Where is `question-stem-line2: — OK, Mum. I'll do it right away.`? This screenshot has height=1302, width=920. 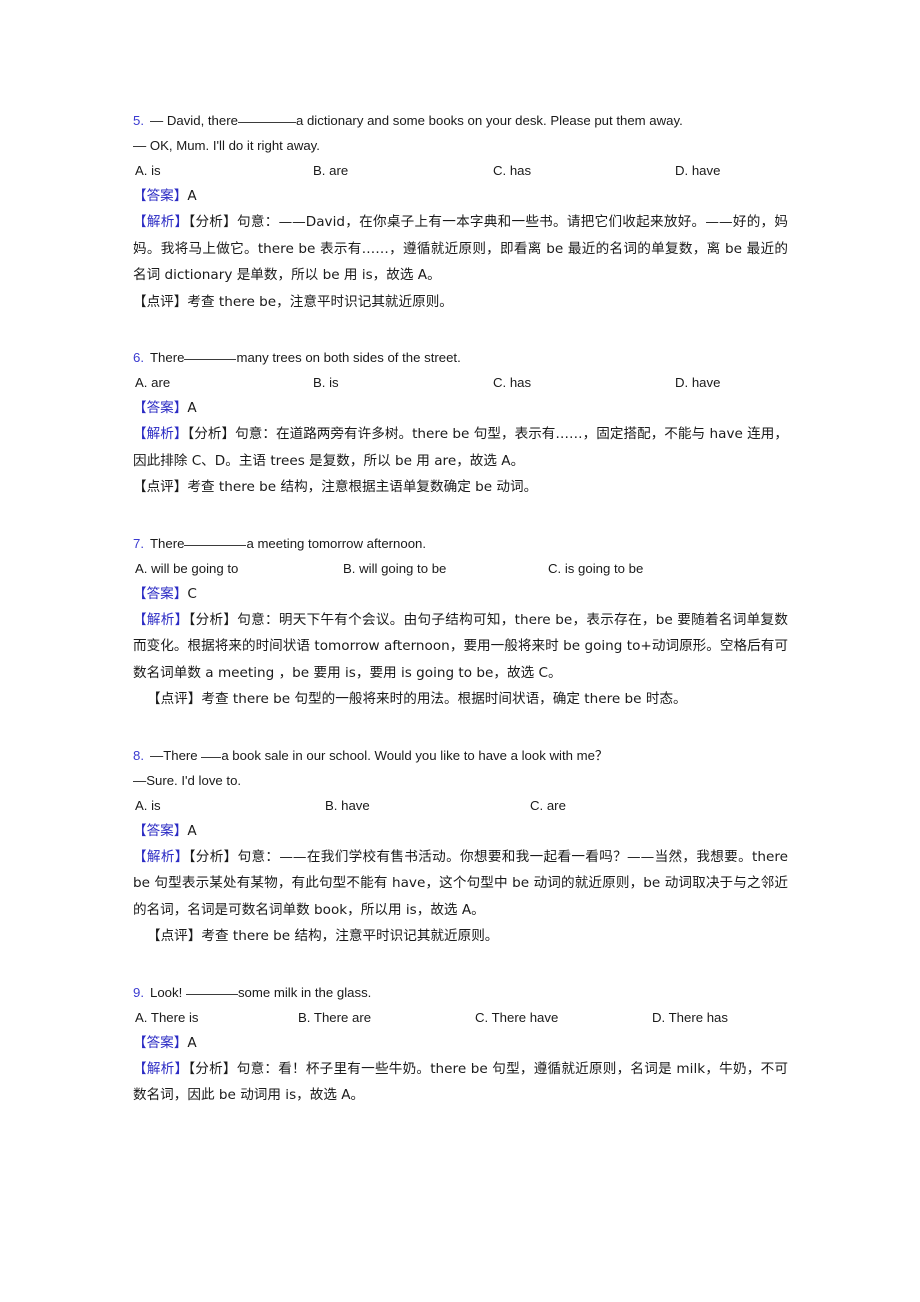 question-stem-line2: — OK, Mum. I'll do it right away. is located at coordinates (226, 145).